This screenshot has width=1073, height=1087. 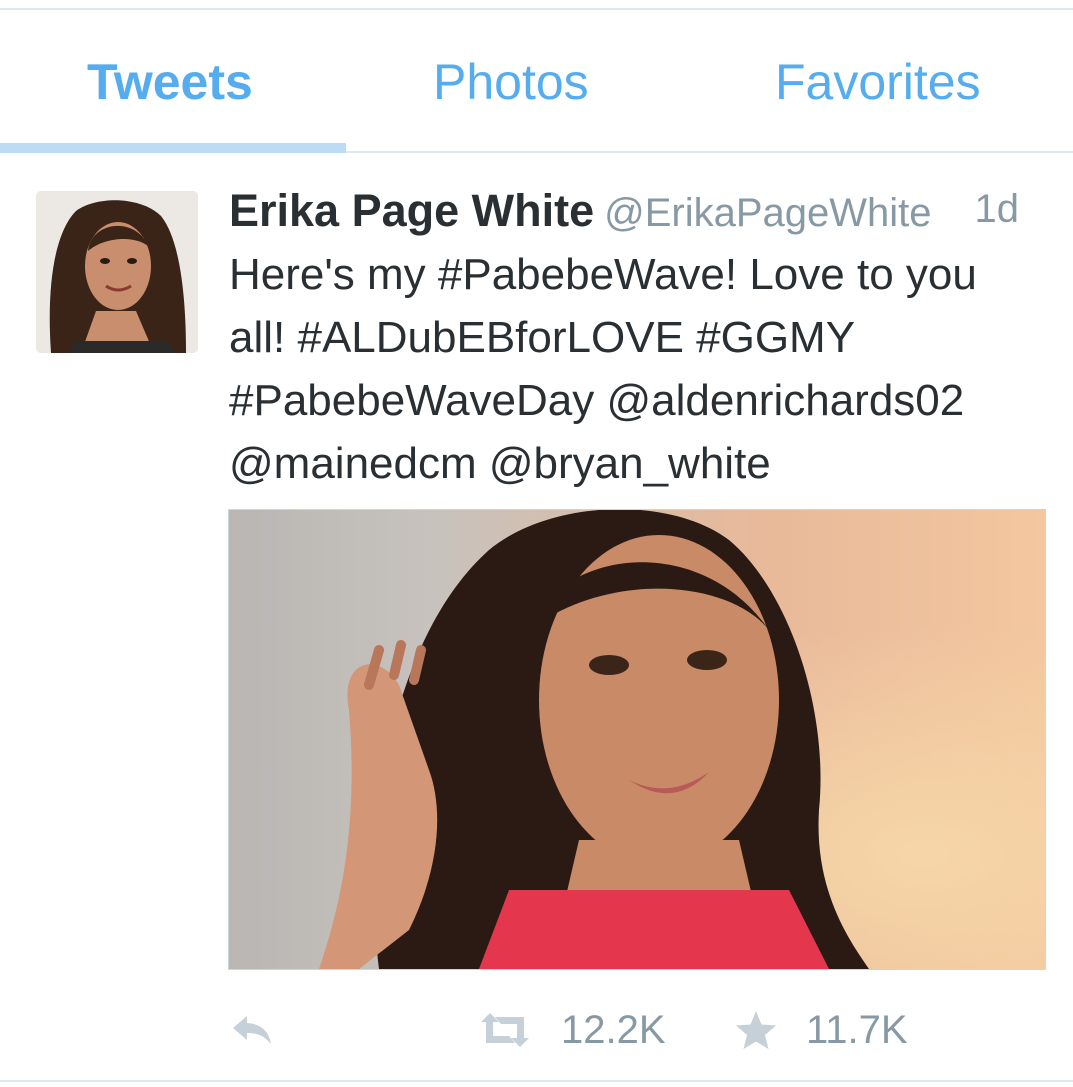 I want to click on profile-tabs: Tweets Photos Favorites, so click(x=536, y=81).